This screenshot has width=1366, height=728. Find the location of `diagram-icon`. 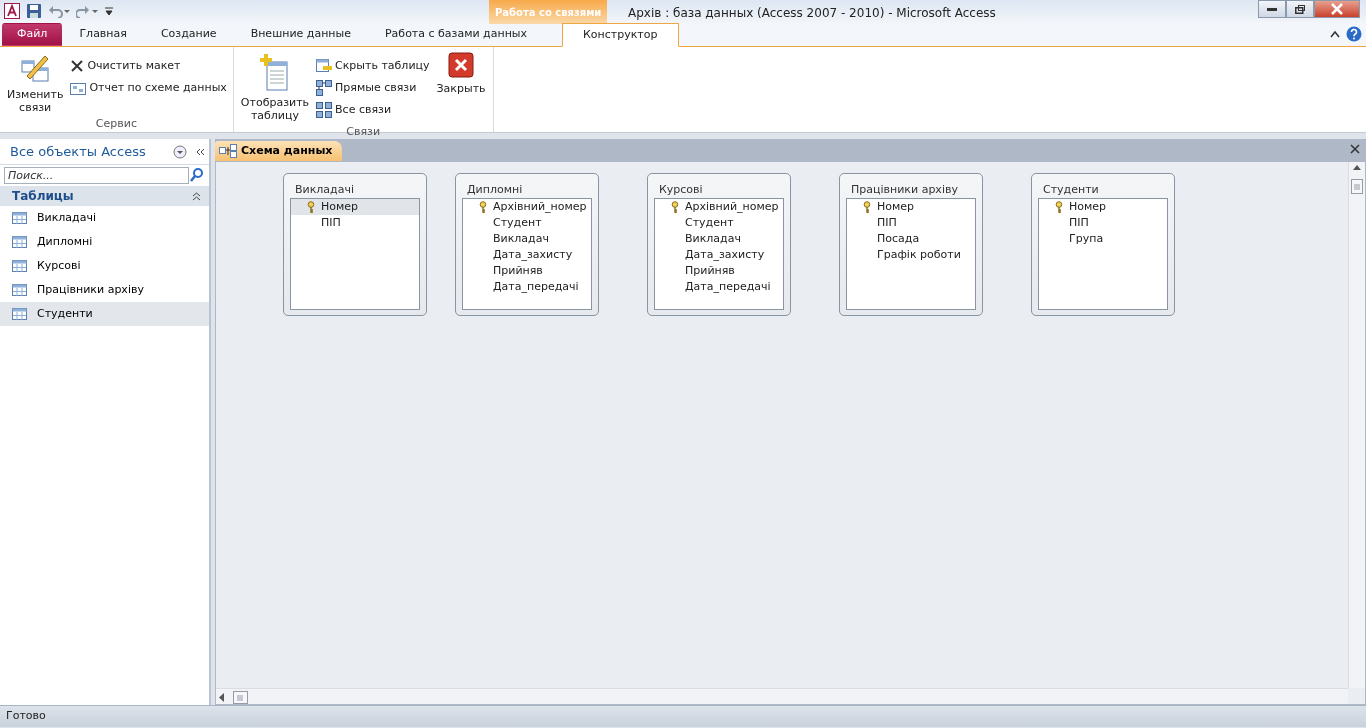

diagram-icon is located at coordinates (78, 88).